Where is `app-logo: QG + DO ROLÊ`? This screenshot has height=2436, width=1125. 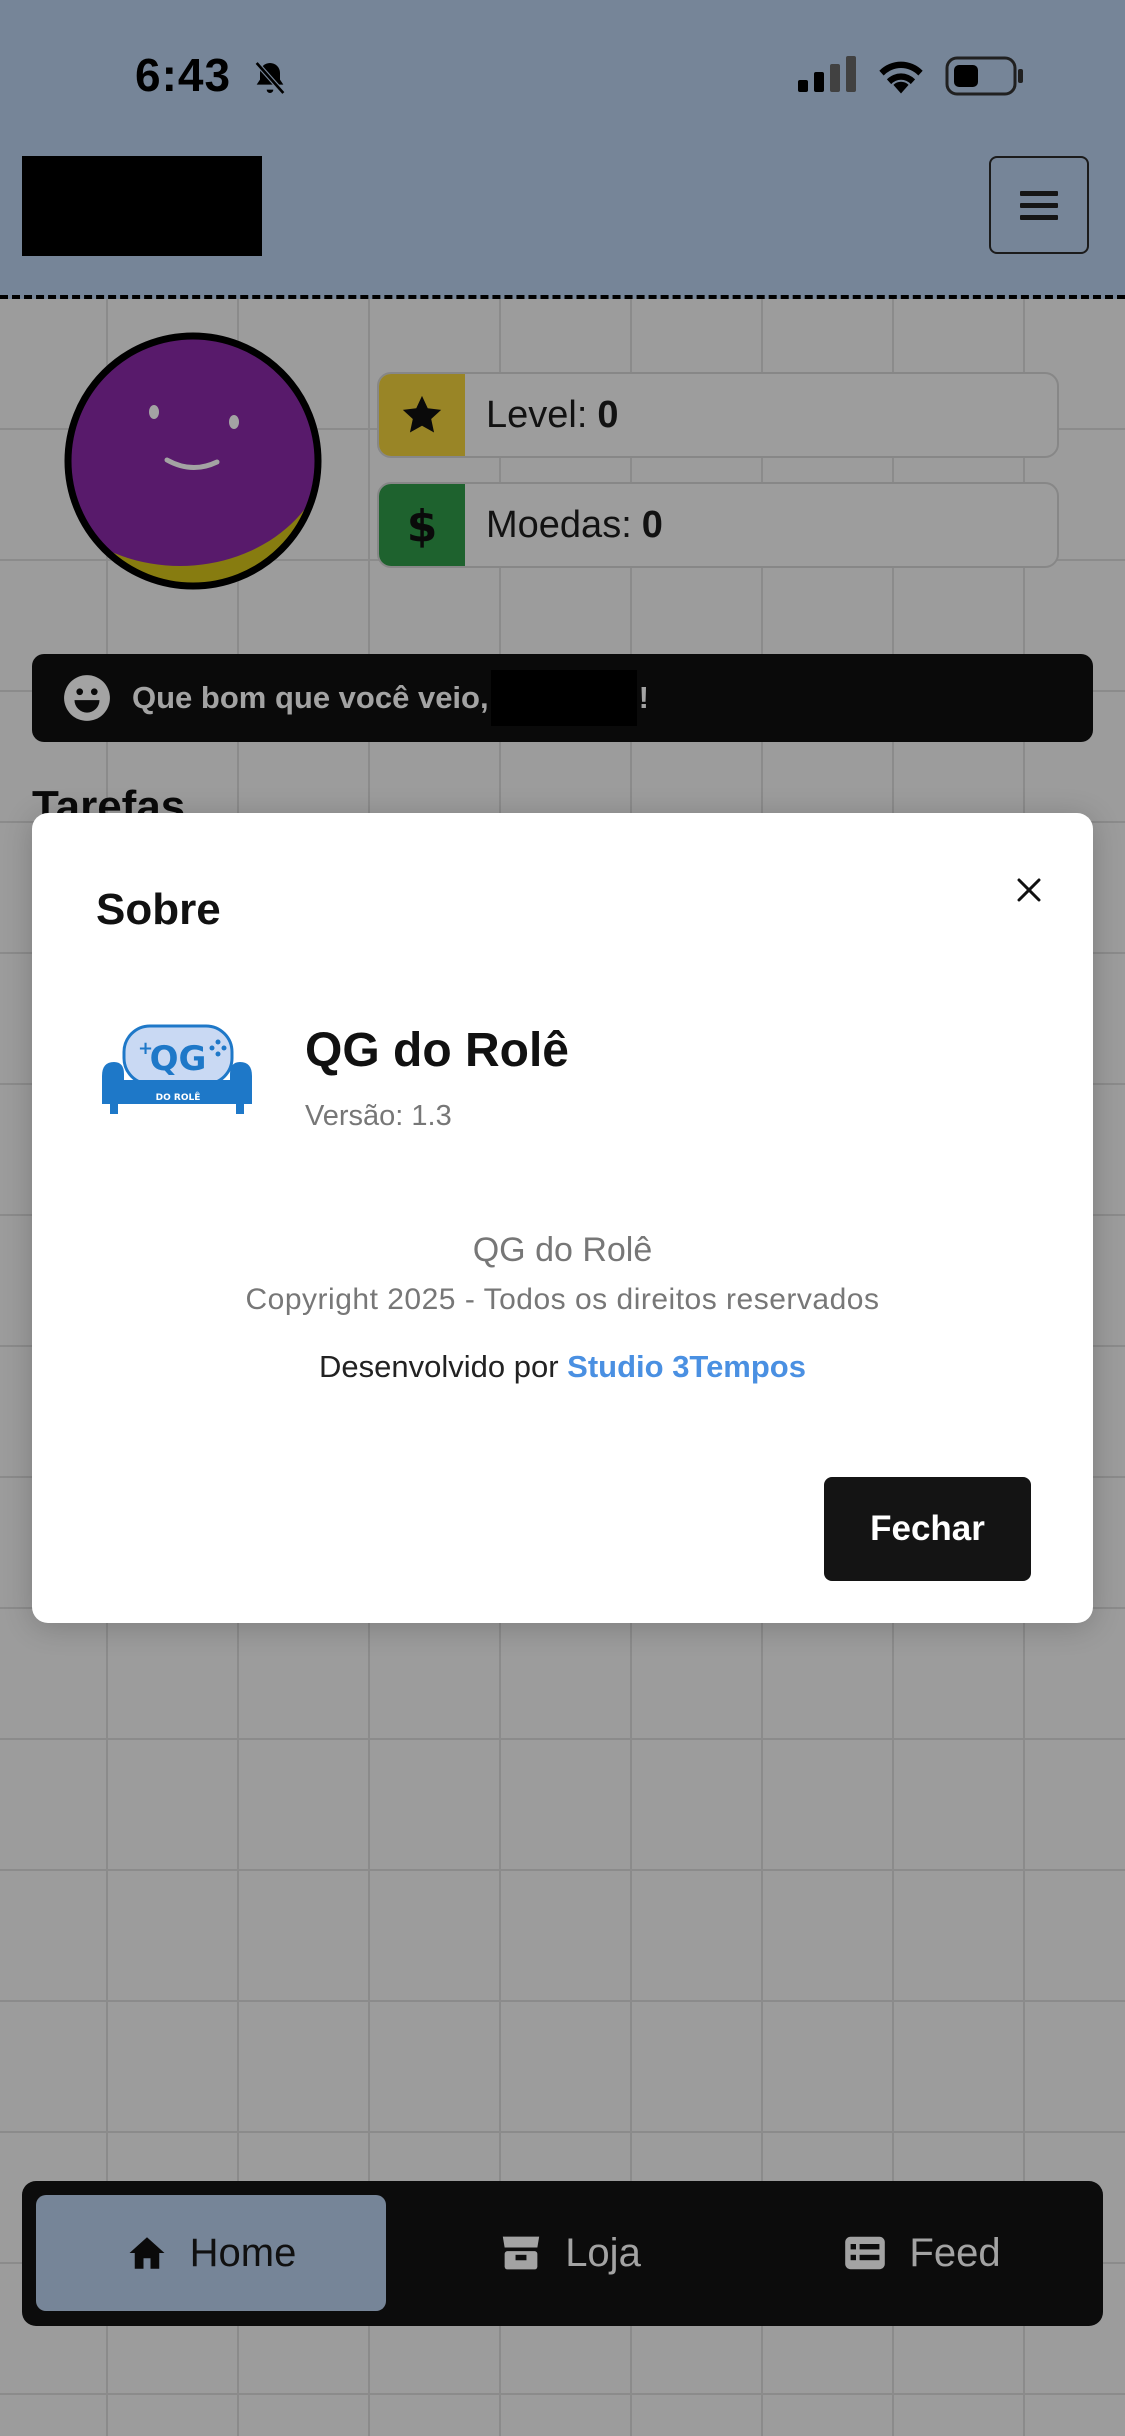
app-logo: QG + DO ROLÊ is located at coordinates (177, 1069).